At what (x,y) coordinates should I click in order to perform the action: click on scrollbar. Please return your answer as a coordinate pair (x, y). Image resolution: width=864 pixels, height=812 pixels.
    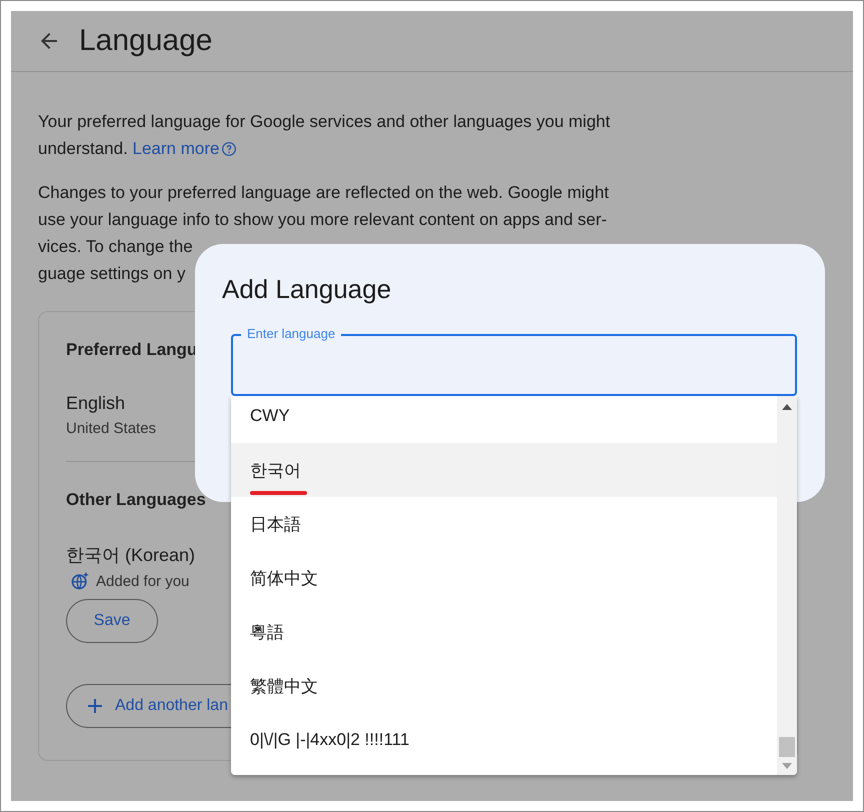
    Looking at the image, I should click on (787, 585).